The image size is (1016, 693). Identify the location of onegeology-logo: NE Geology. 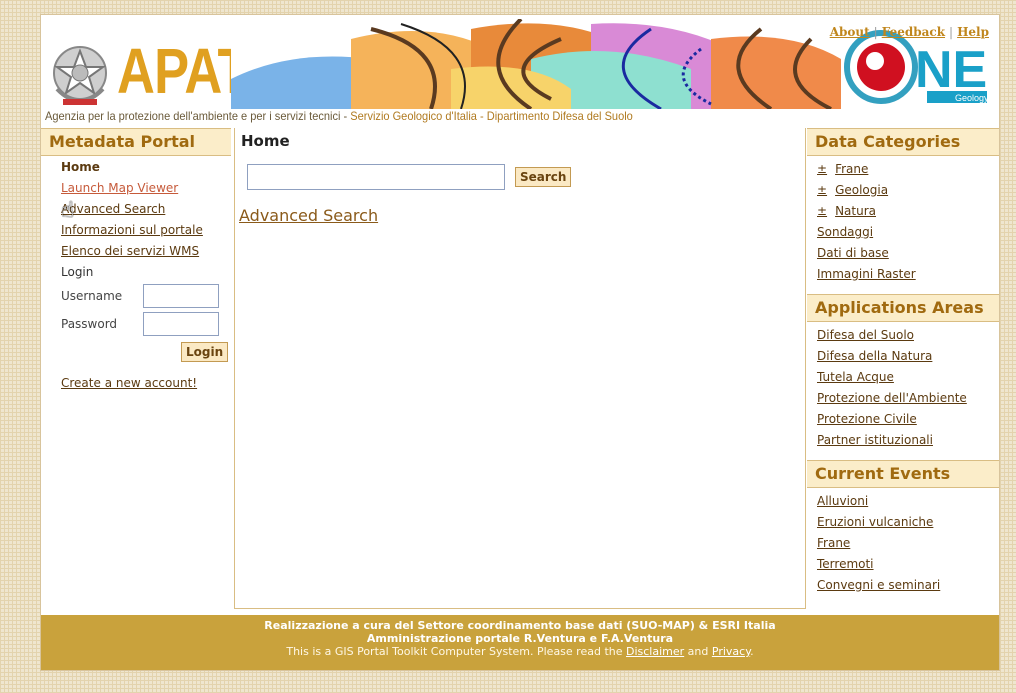
(916, 67).